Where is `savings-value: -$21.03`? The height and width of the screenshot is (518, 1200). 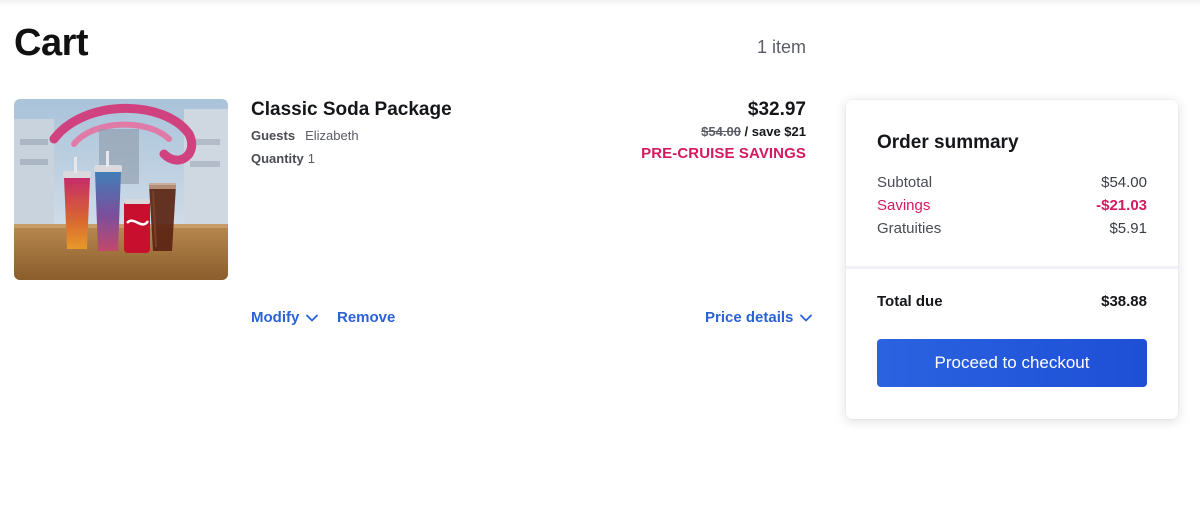
savings-value: -$21.03 is located at coordinates (1121, 205).